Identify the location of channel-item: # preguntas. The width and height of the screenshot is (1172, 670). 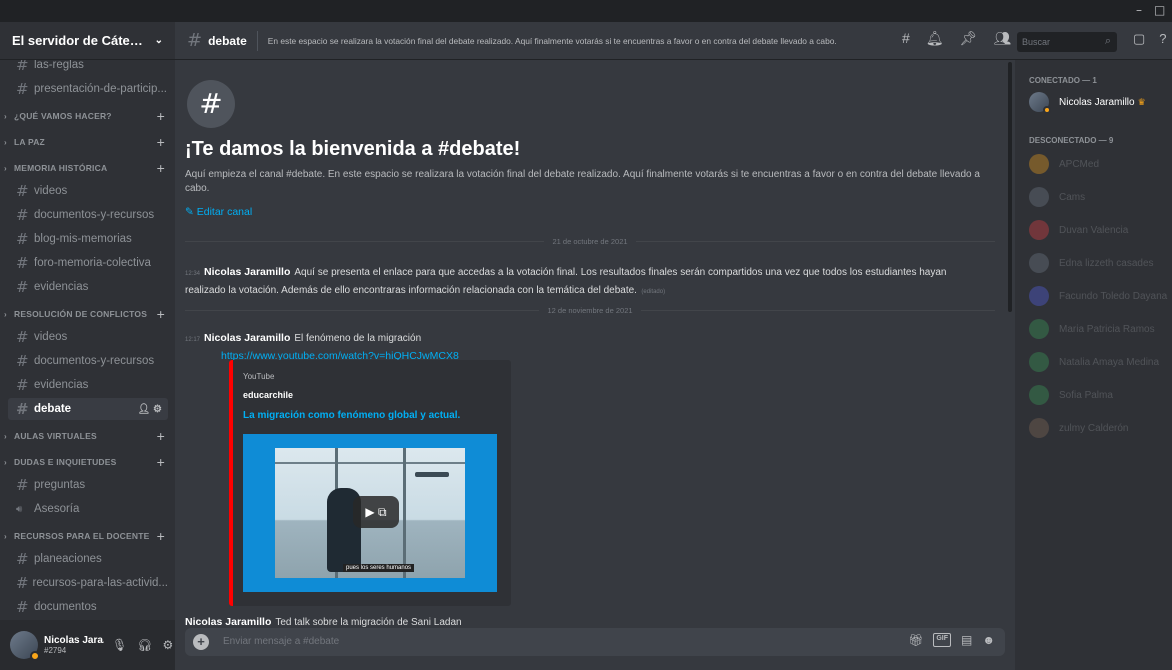
(88, 485).